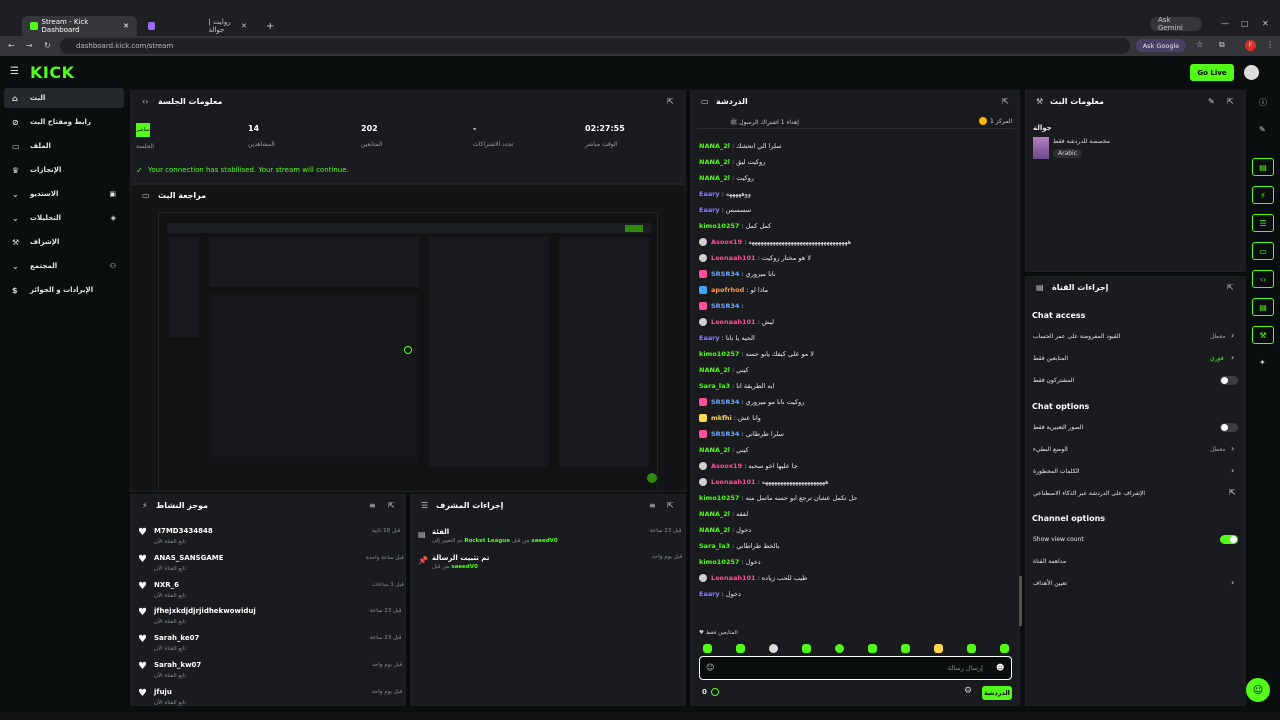 The height and width of the screenshot is (720, 1280). What do you see at coordinates (64, 242) in the screenshot?
I see `sidebar-item-moderation: ⚒ الإشراف` at bounding box center [64, 242].